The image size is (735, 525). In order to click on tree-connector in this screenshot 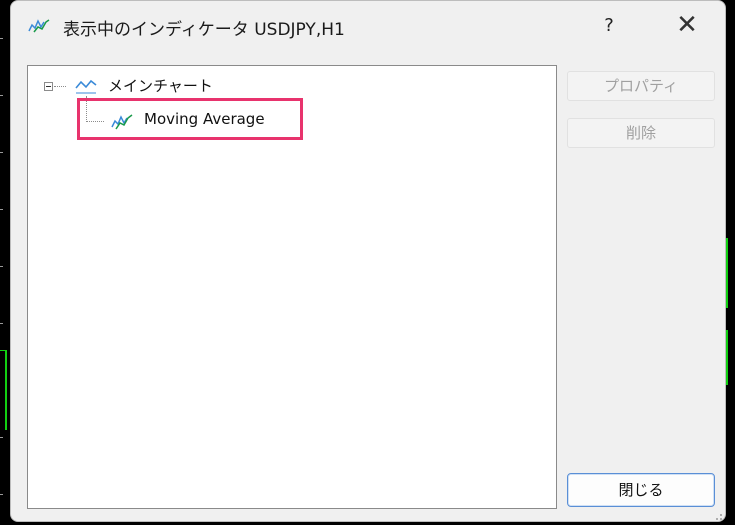, I will do `click(60, 86)`.